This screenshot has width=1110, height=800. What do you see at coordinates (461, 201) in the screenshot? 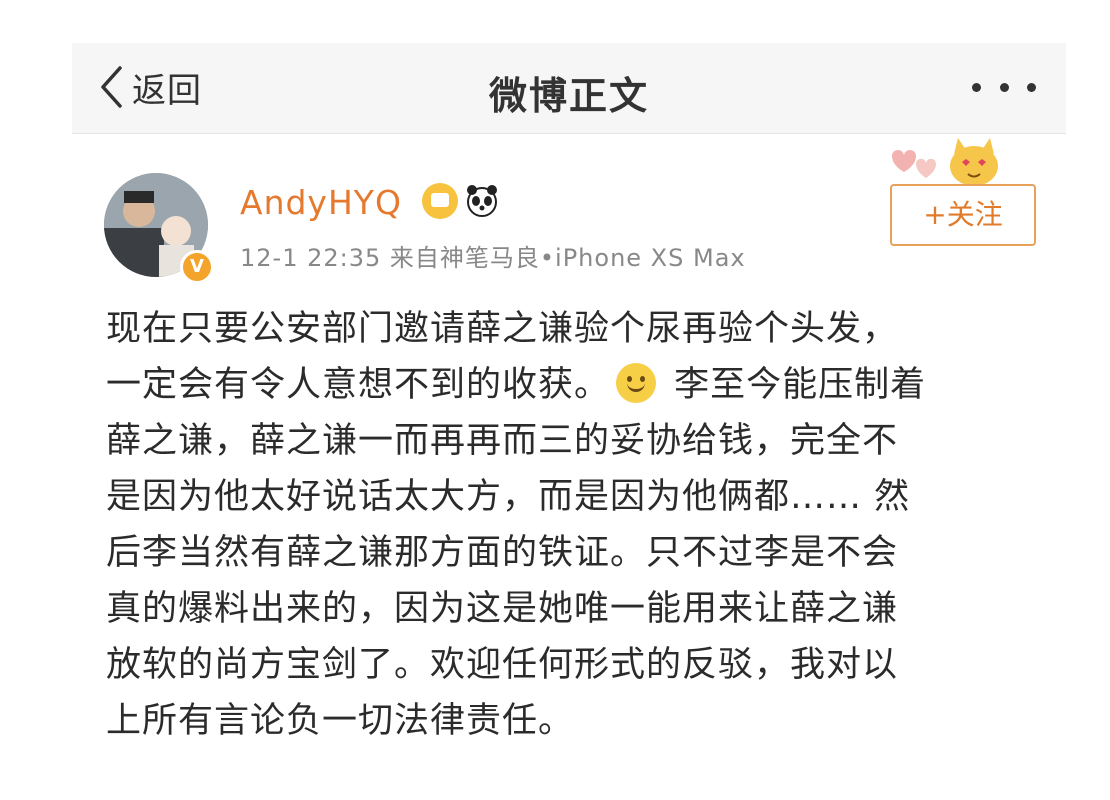
I see `user-badges` at bounding box center [461, 201].